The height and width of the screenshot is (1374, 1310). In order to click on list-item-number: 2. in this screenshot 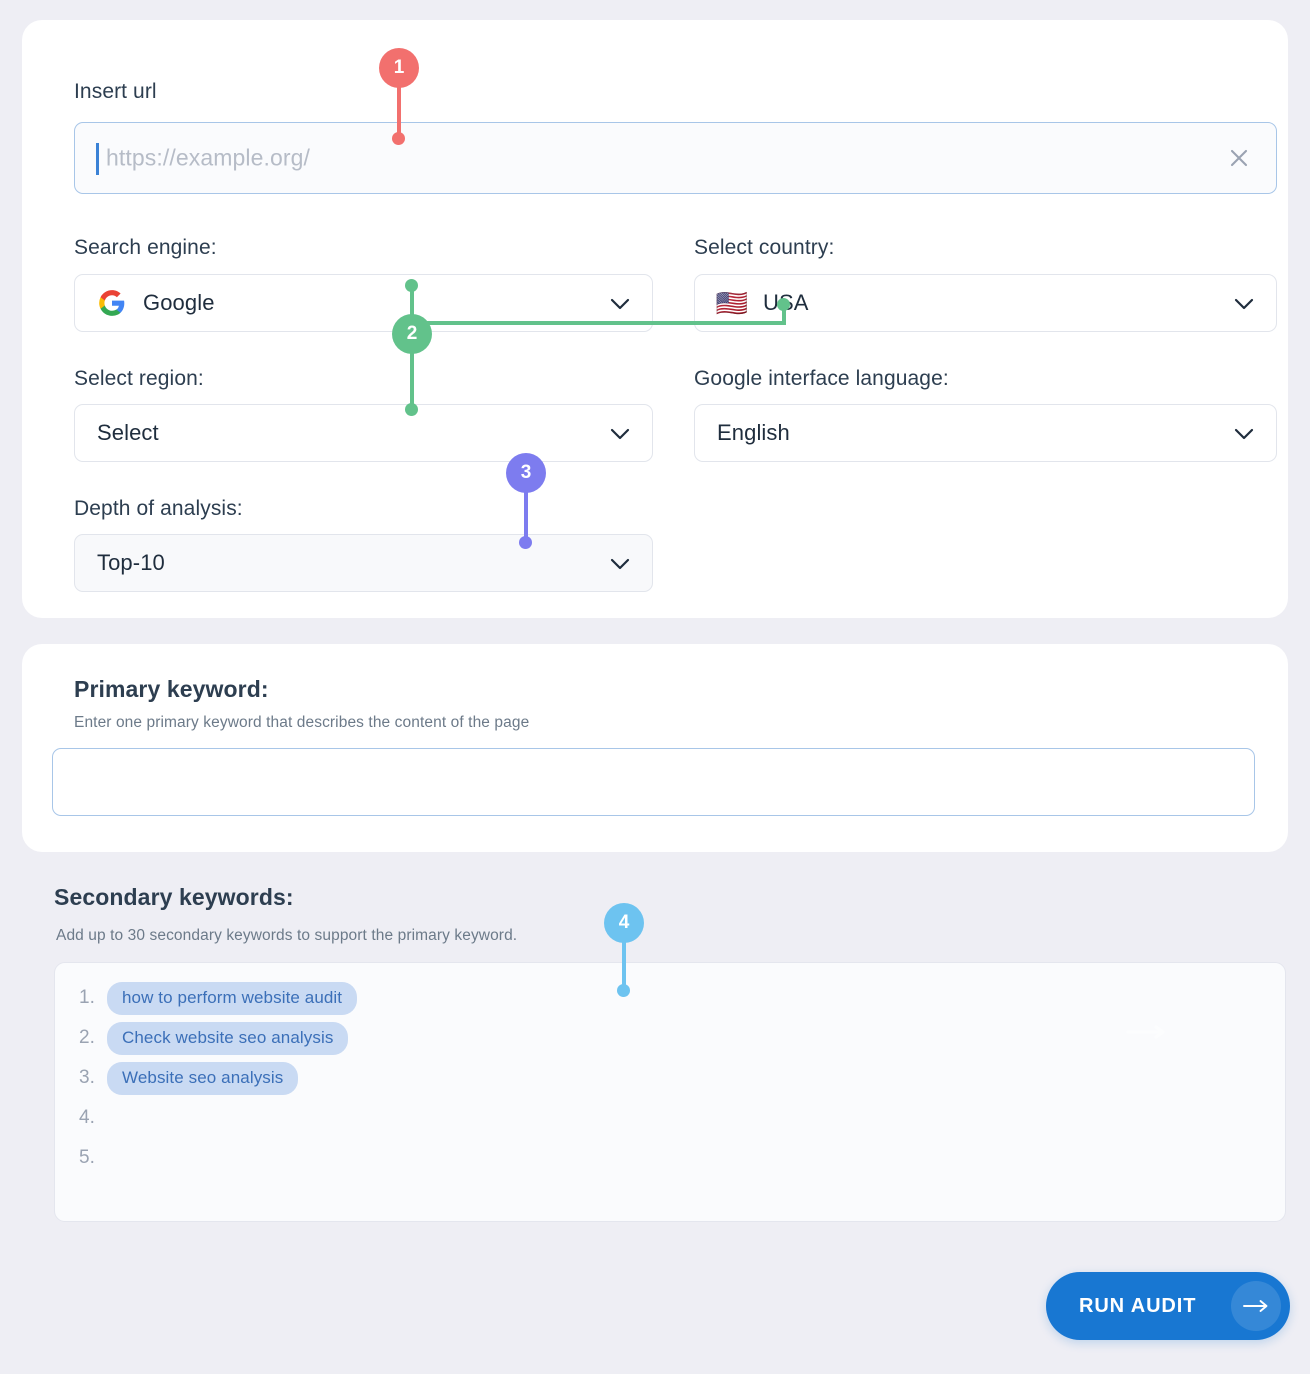, I will do `click(87, 1037)`.